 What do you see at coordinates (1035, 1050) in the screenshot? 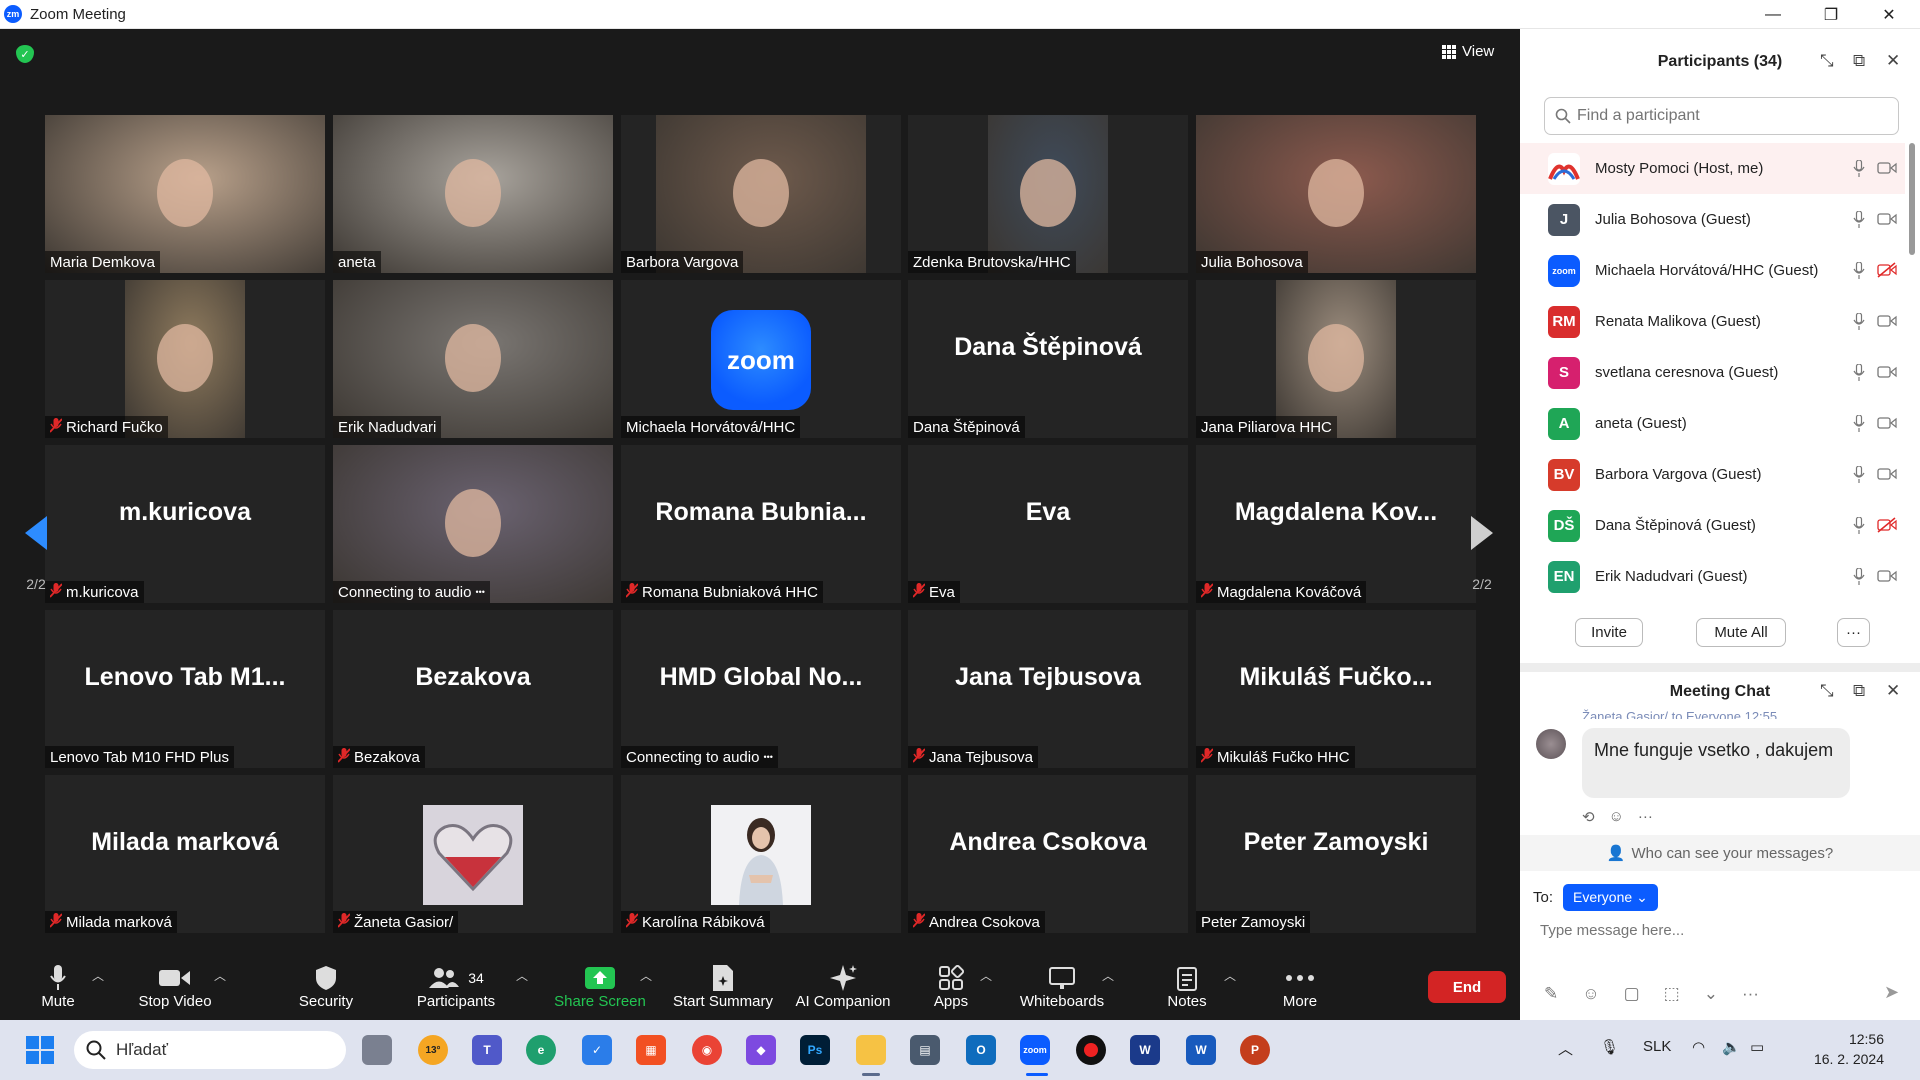
I see `zoom-taskbar-icon: zoom` at bounding box center [1035, 1050].